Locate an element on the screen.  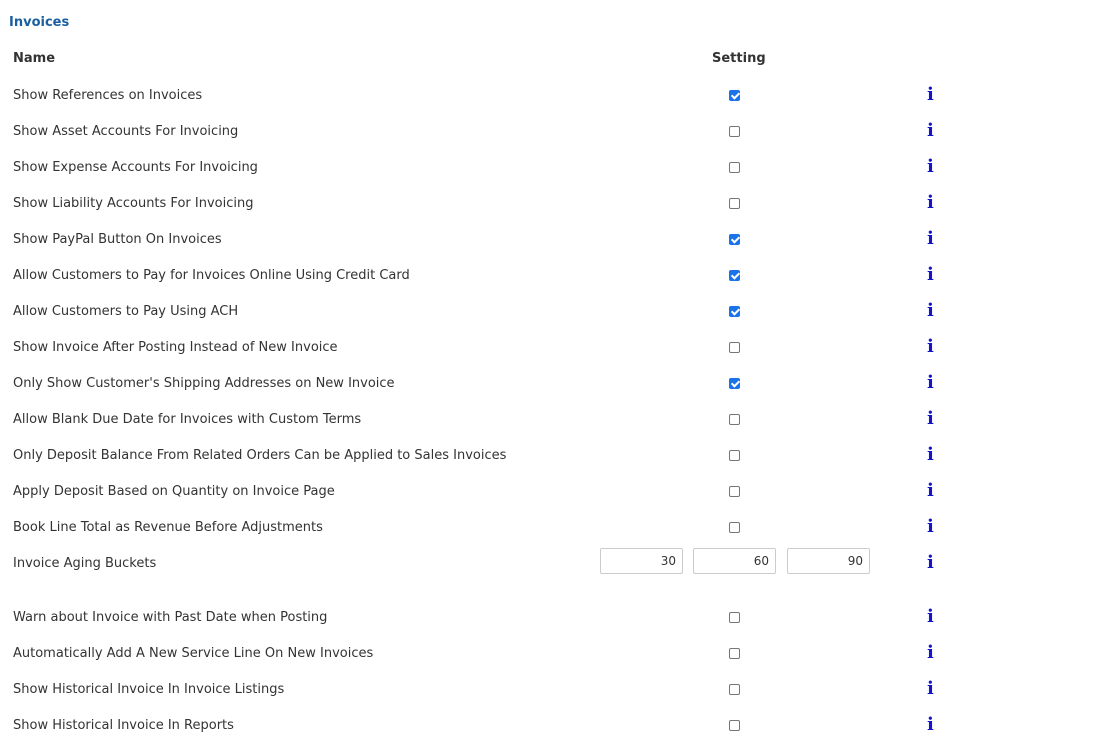
setting-row: Show Asset Accounts For Invoicing i is located at coordinates (548, 140).